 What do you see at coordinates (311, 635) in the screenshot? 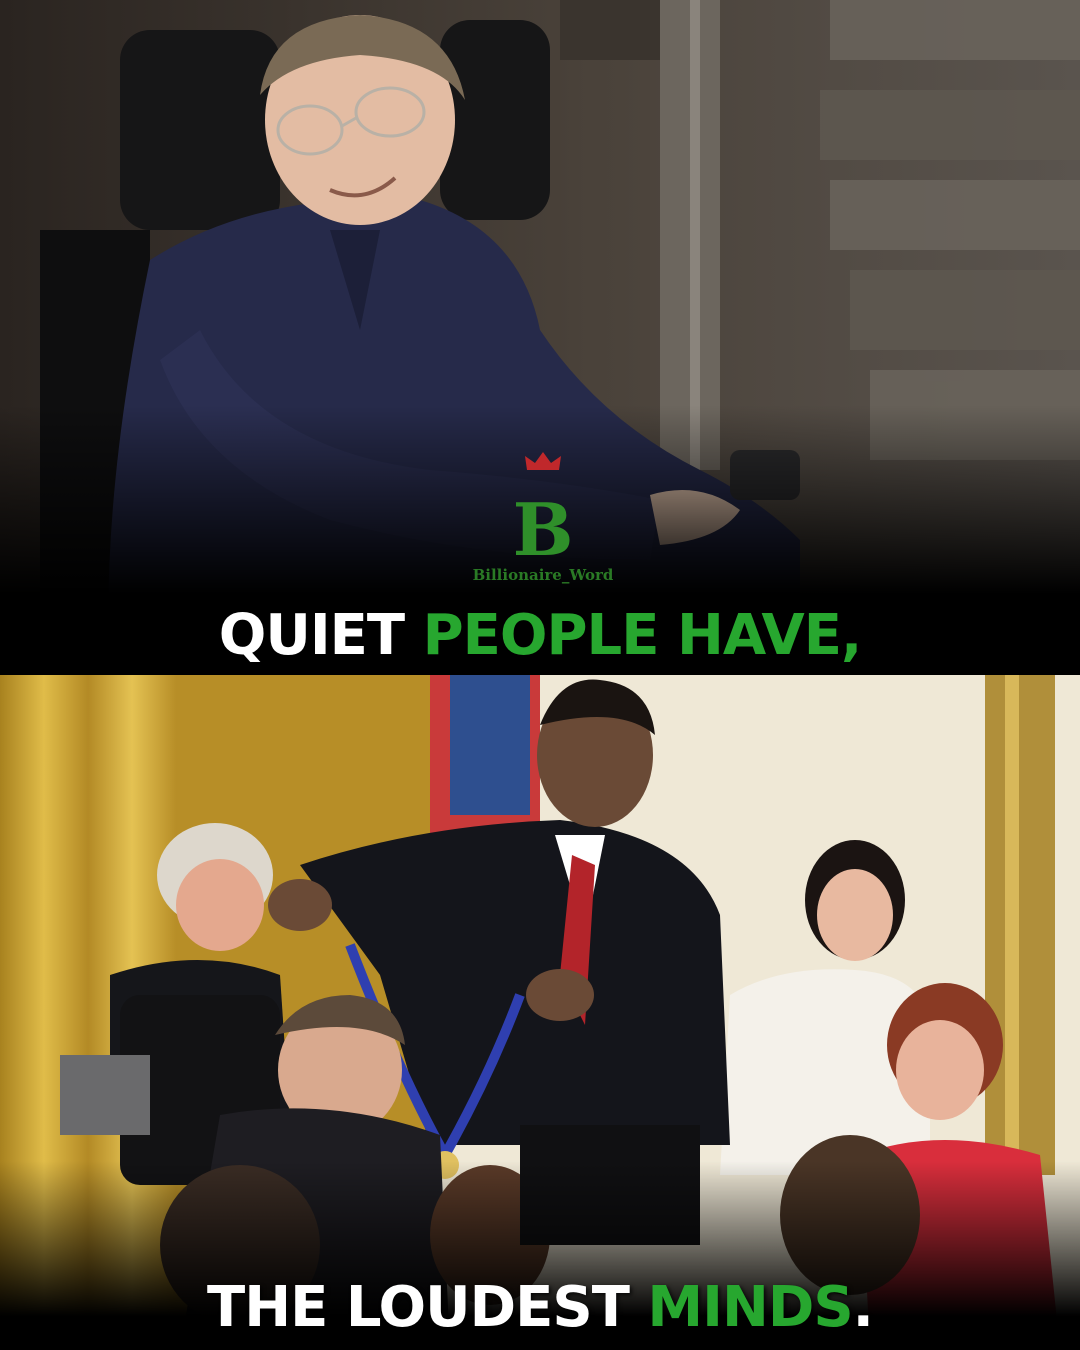
I see `caption-top-white: QUIET` at bounding box center [311, 635].